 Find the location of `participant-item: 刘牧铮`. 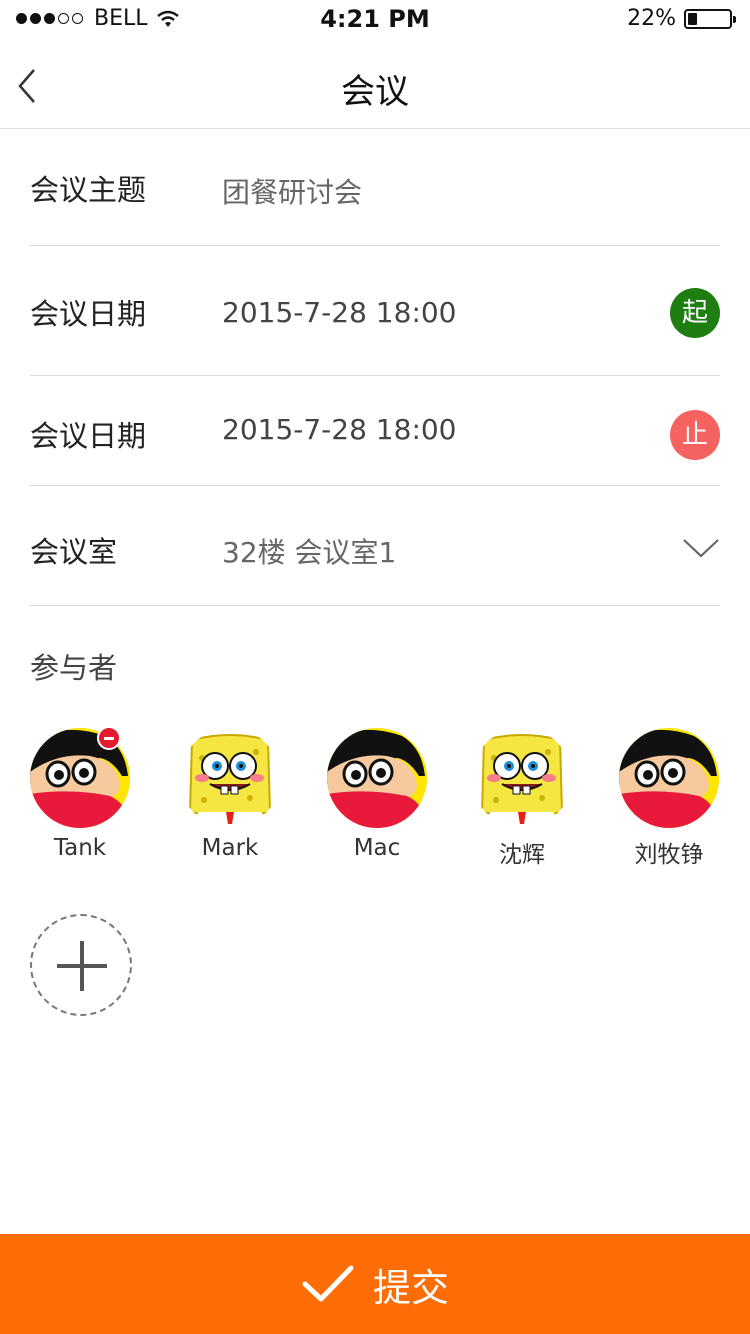

participant-item: 刘牧铮 is located at coordinates (669, 798).